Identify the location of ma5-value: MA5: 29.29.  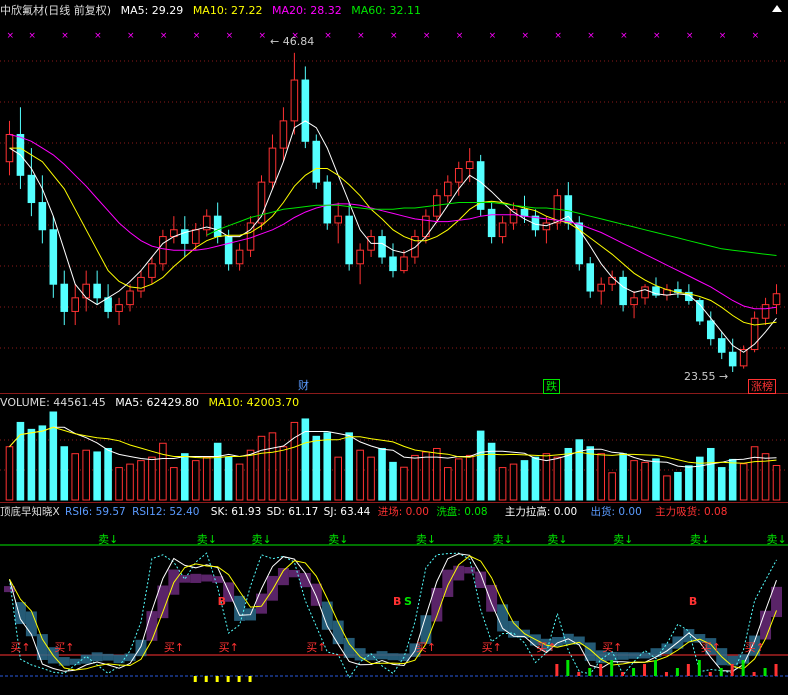
(152, 10).